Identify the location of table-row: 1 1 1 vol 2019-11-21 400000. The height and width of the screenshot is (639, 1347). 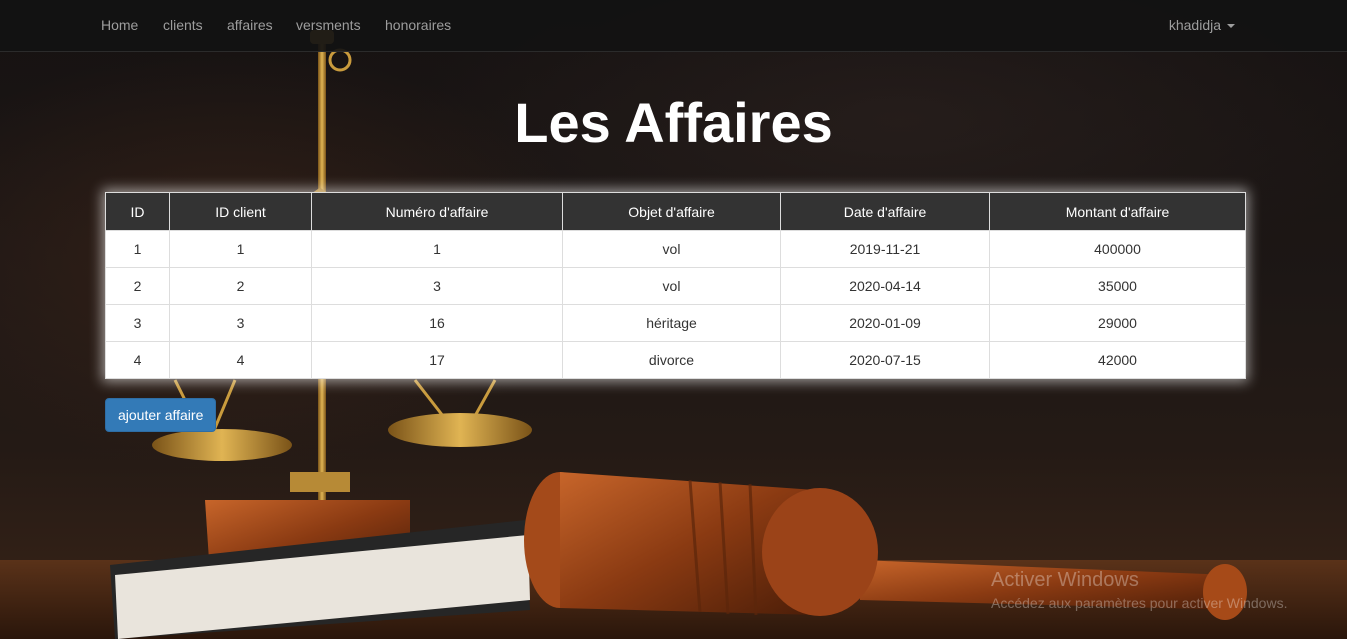
(675, 249).